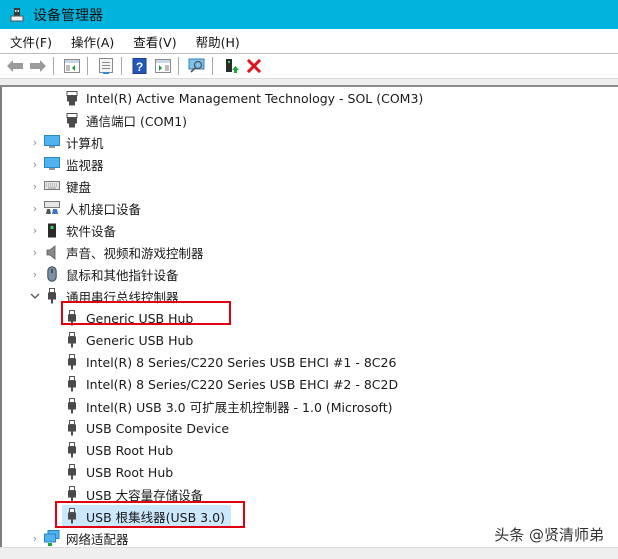 The height and width of the screenshot is (559, 618). Describe the element at coordinates (140, 340) in the screenshot. I see `device-label: Generic USB Hub` at that location.